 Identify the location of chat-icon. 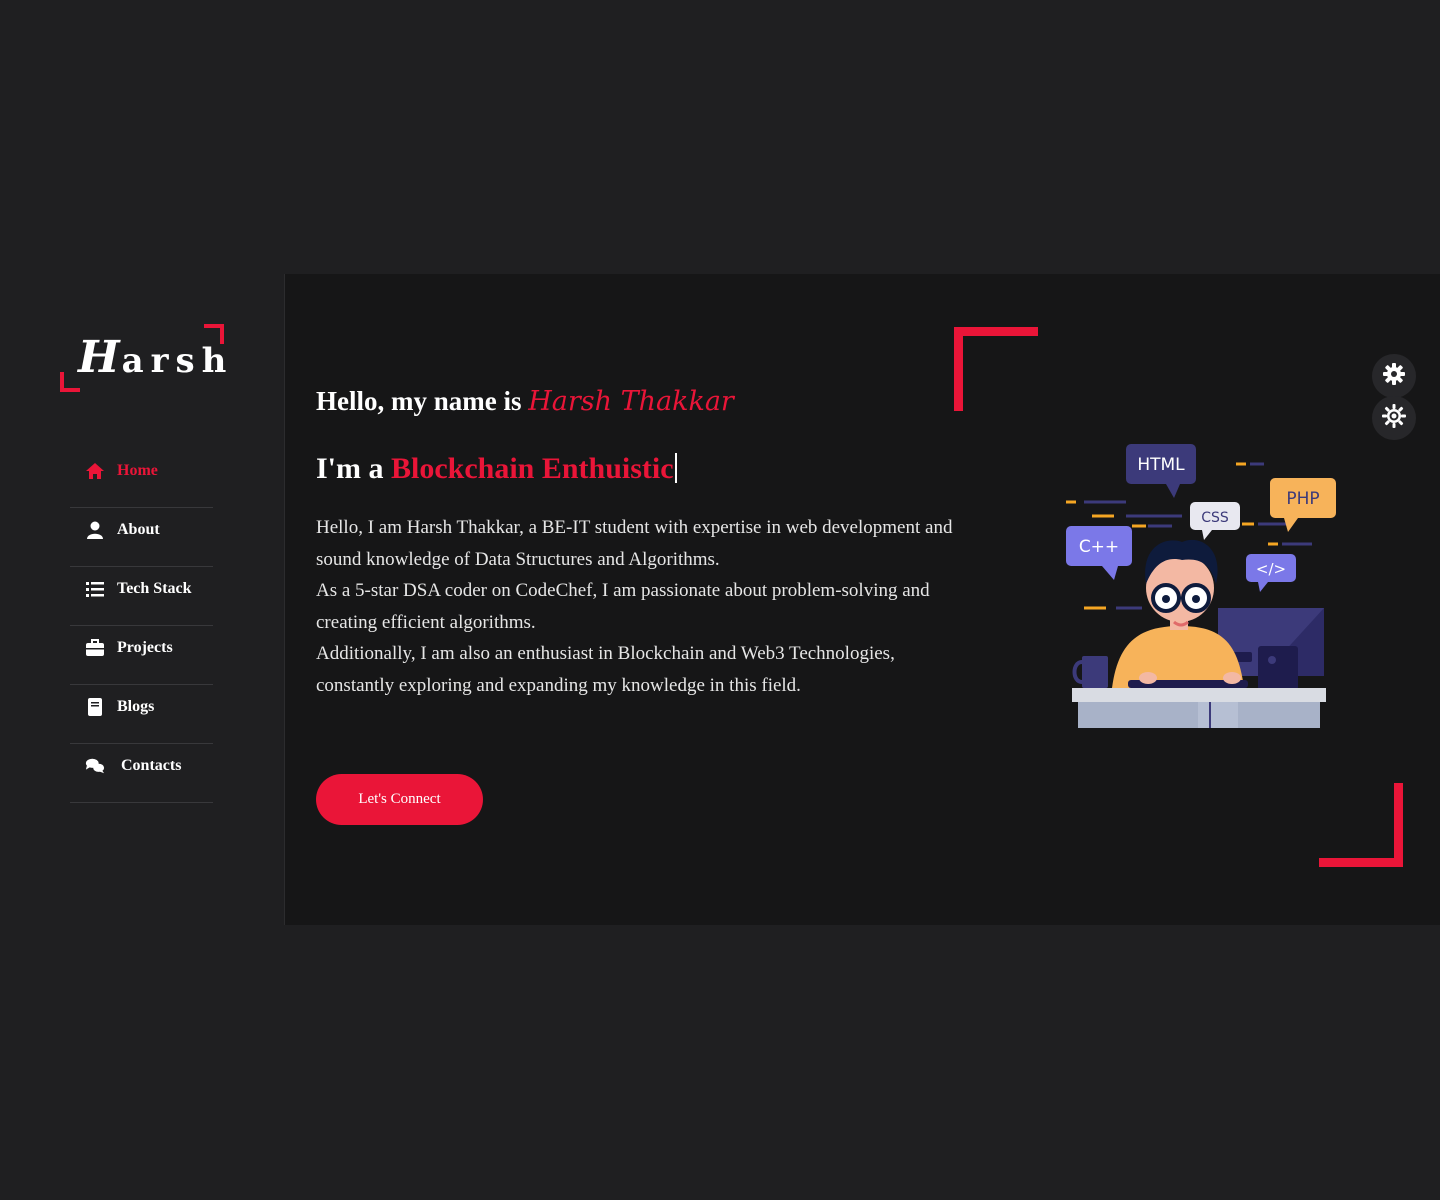
(95, 766).